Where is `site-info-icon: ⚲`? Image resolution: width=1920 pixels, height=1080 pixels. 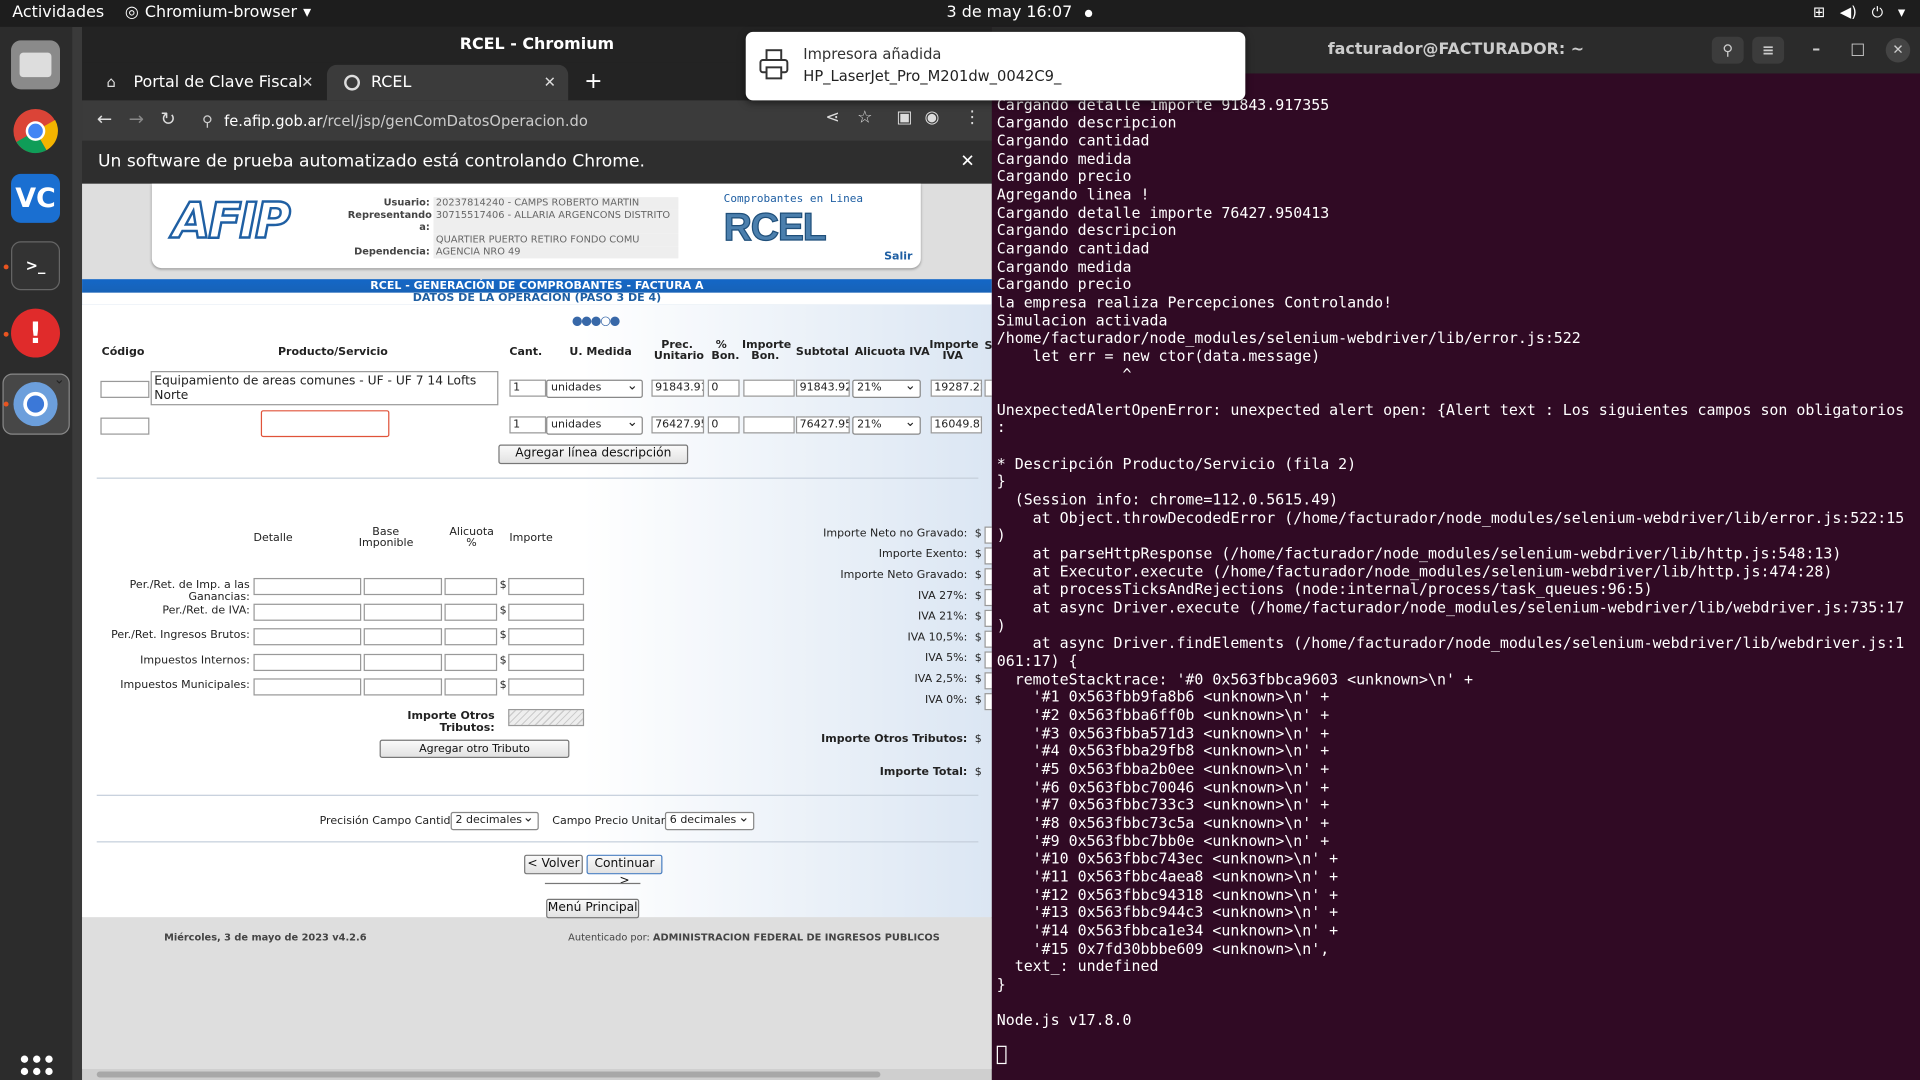
site-info-icon: ⚲ is located at coordinates (207, 121).